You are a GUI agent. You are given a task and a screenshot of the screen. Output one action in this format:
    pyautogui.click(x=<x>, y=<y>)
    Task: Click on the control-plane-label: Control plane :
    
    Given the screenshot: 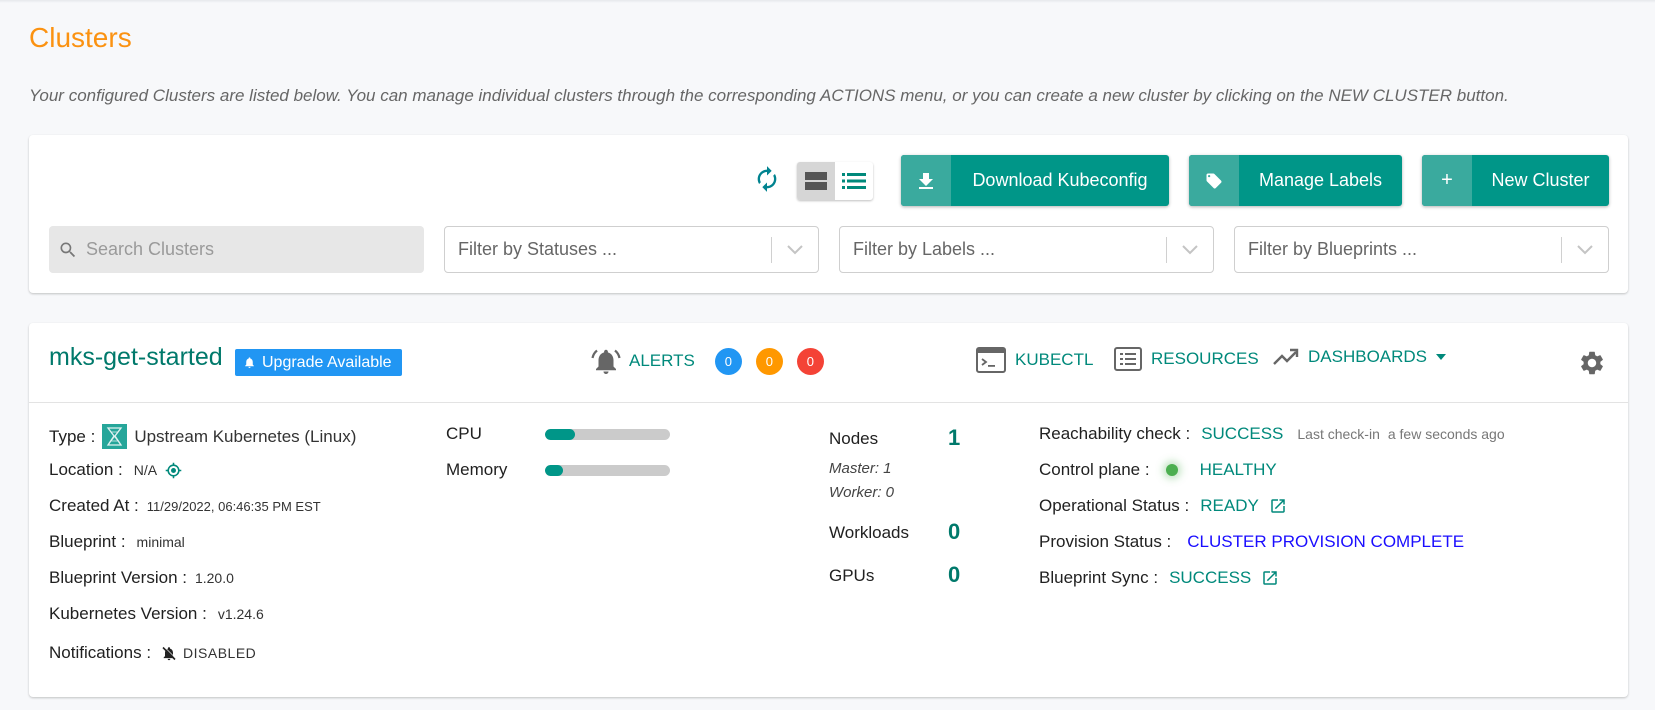 What is the action you would take?
    pyautogui.click(x=1094, y=469)
    